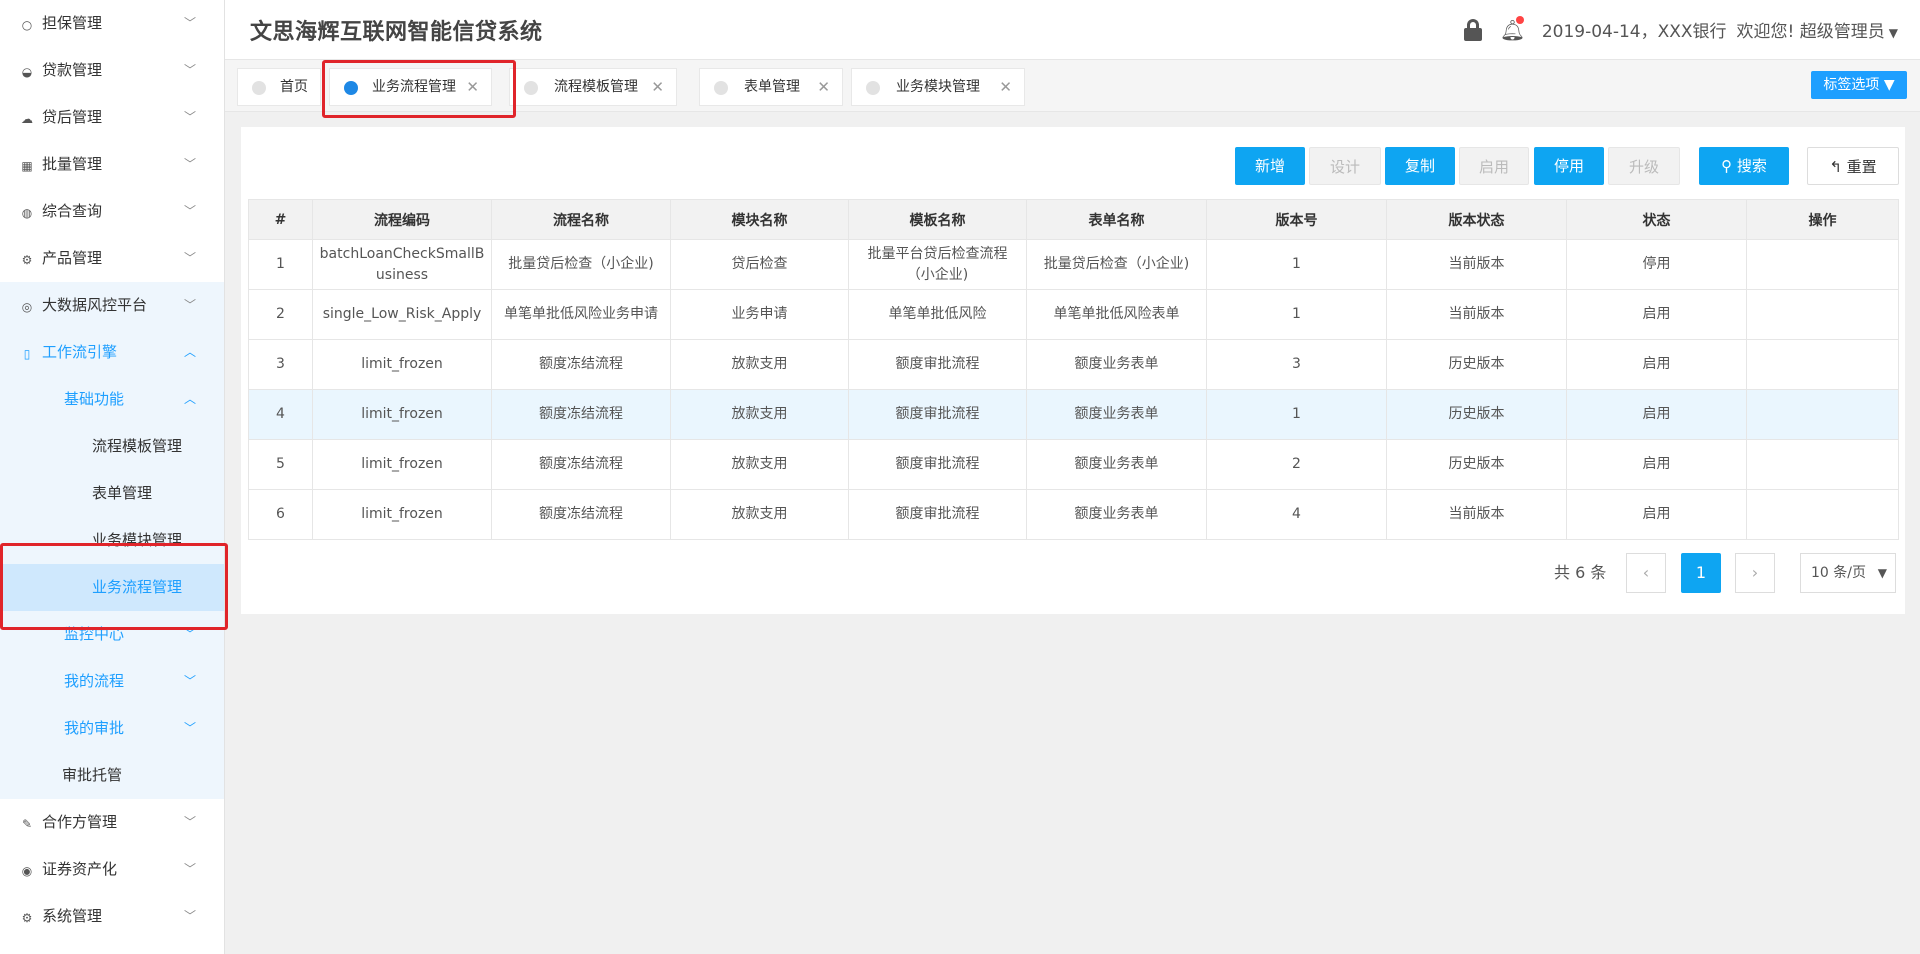  Describe the element at coordinates (112, 305) in the screenshot. I see `sidebar-item-bigdata: ◎ 大数据风控平台 ﹀` at that location.